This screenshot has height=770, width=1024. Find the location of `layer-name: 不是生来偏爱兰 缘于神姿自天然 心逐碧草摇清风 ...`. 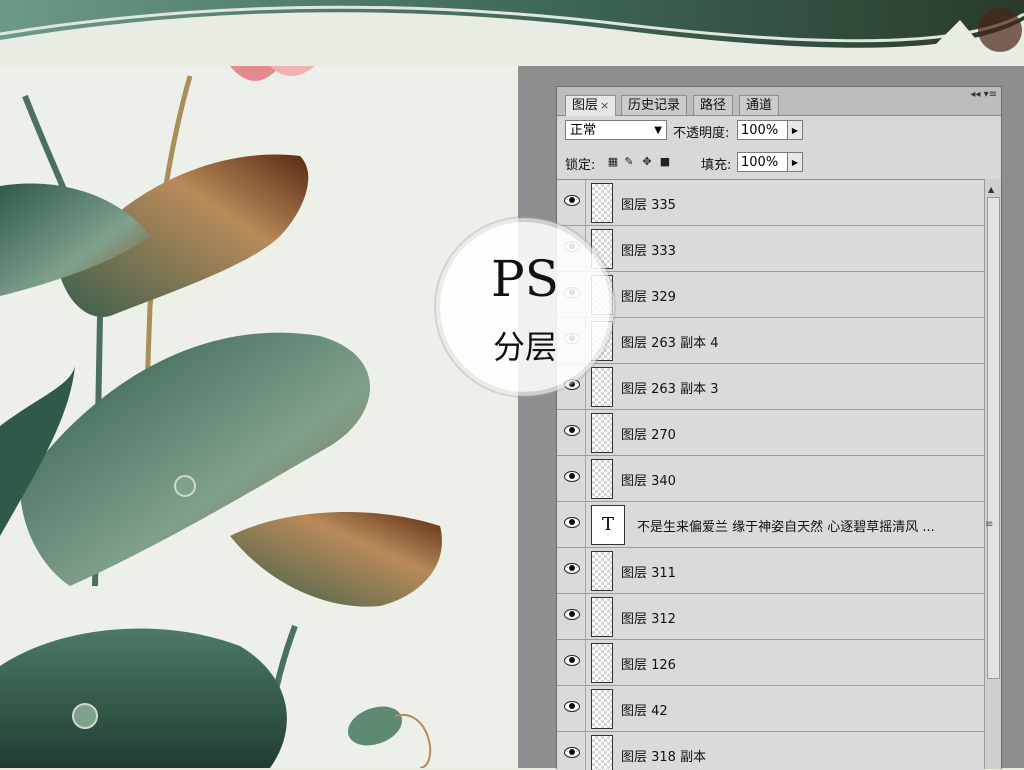

layer-name: 不是生来偏爱兰 缘于神姿自天然 心逐碧草摇清风 ... is located at coordinates (786, 527).